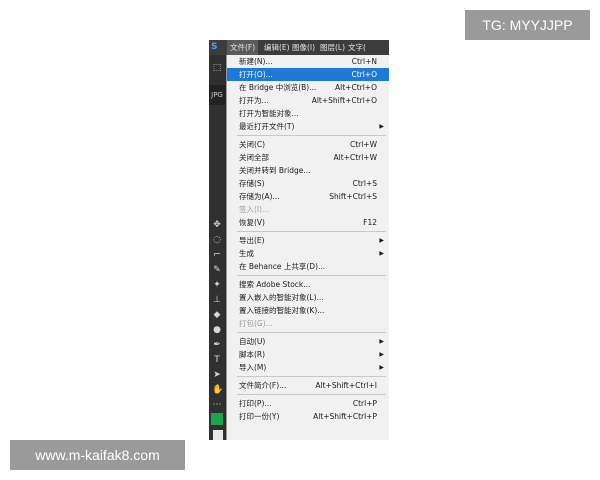  What do you see at coordinates (217, 315) in the screenshot?
I see `eraser-tool-icon: ◆` at bounding box center [217, 315].